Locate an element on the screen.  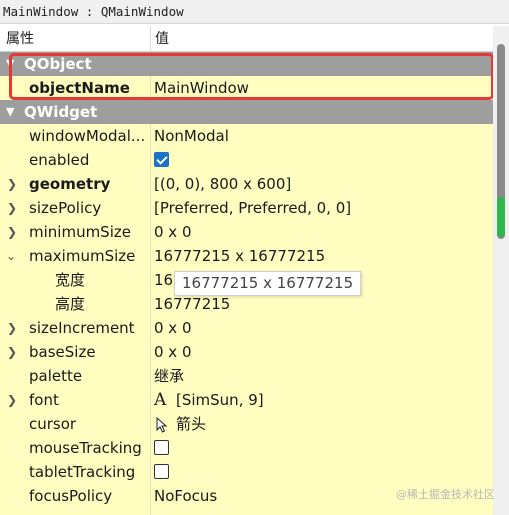
header-value: 值 is located at coordinates (162, 39).